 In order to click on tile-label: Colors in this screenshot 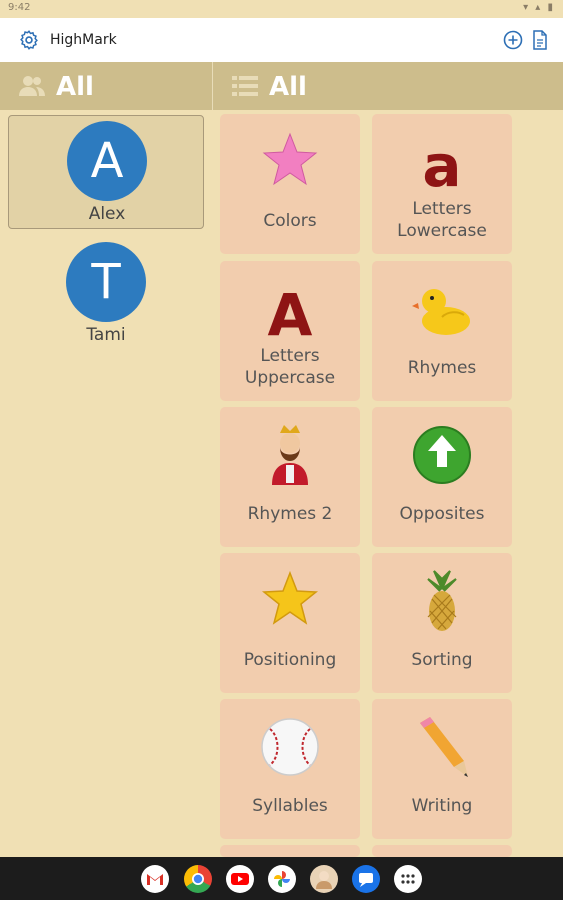, I will do `click(290, 221)`.